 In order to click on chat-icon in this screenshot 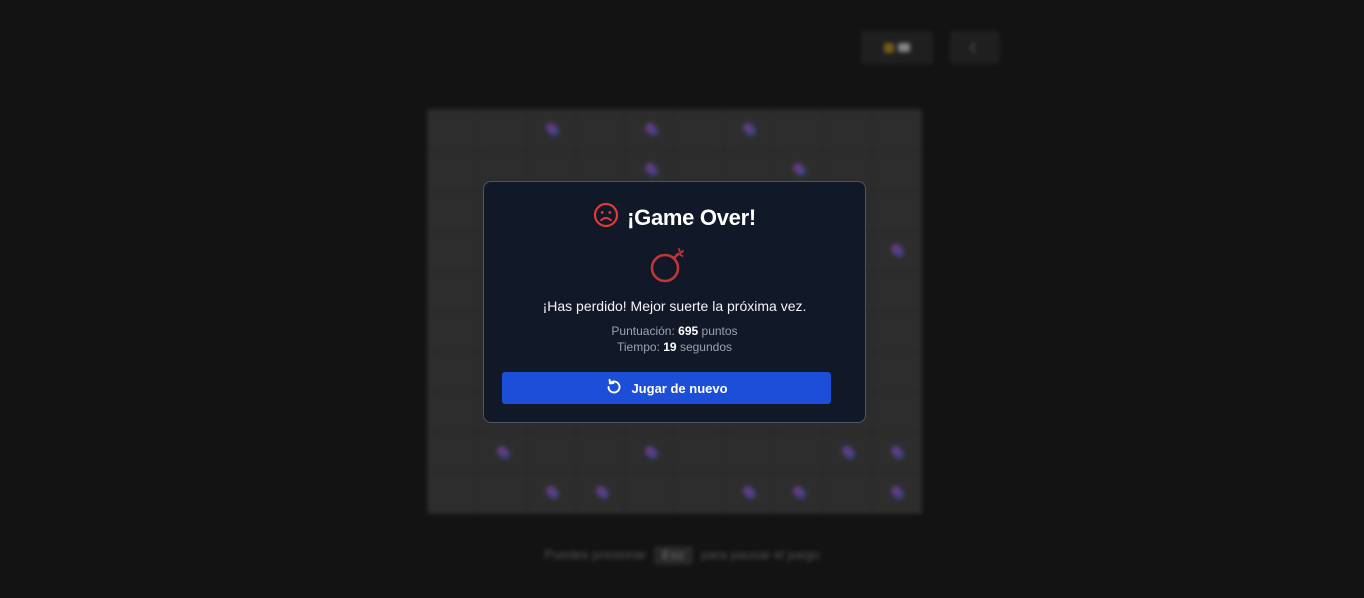, I will do `click(904, 47)`.